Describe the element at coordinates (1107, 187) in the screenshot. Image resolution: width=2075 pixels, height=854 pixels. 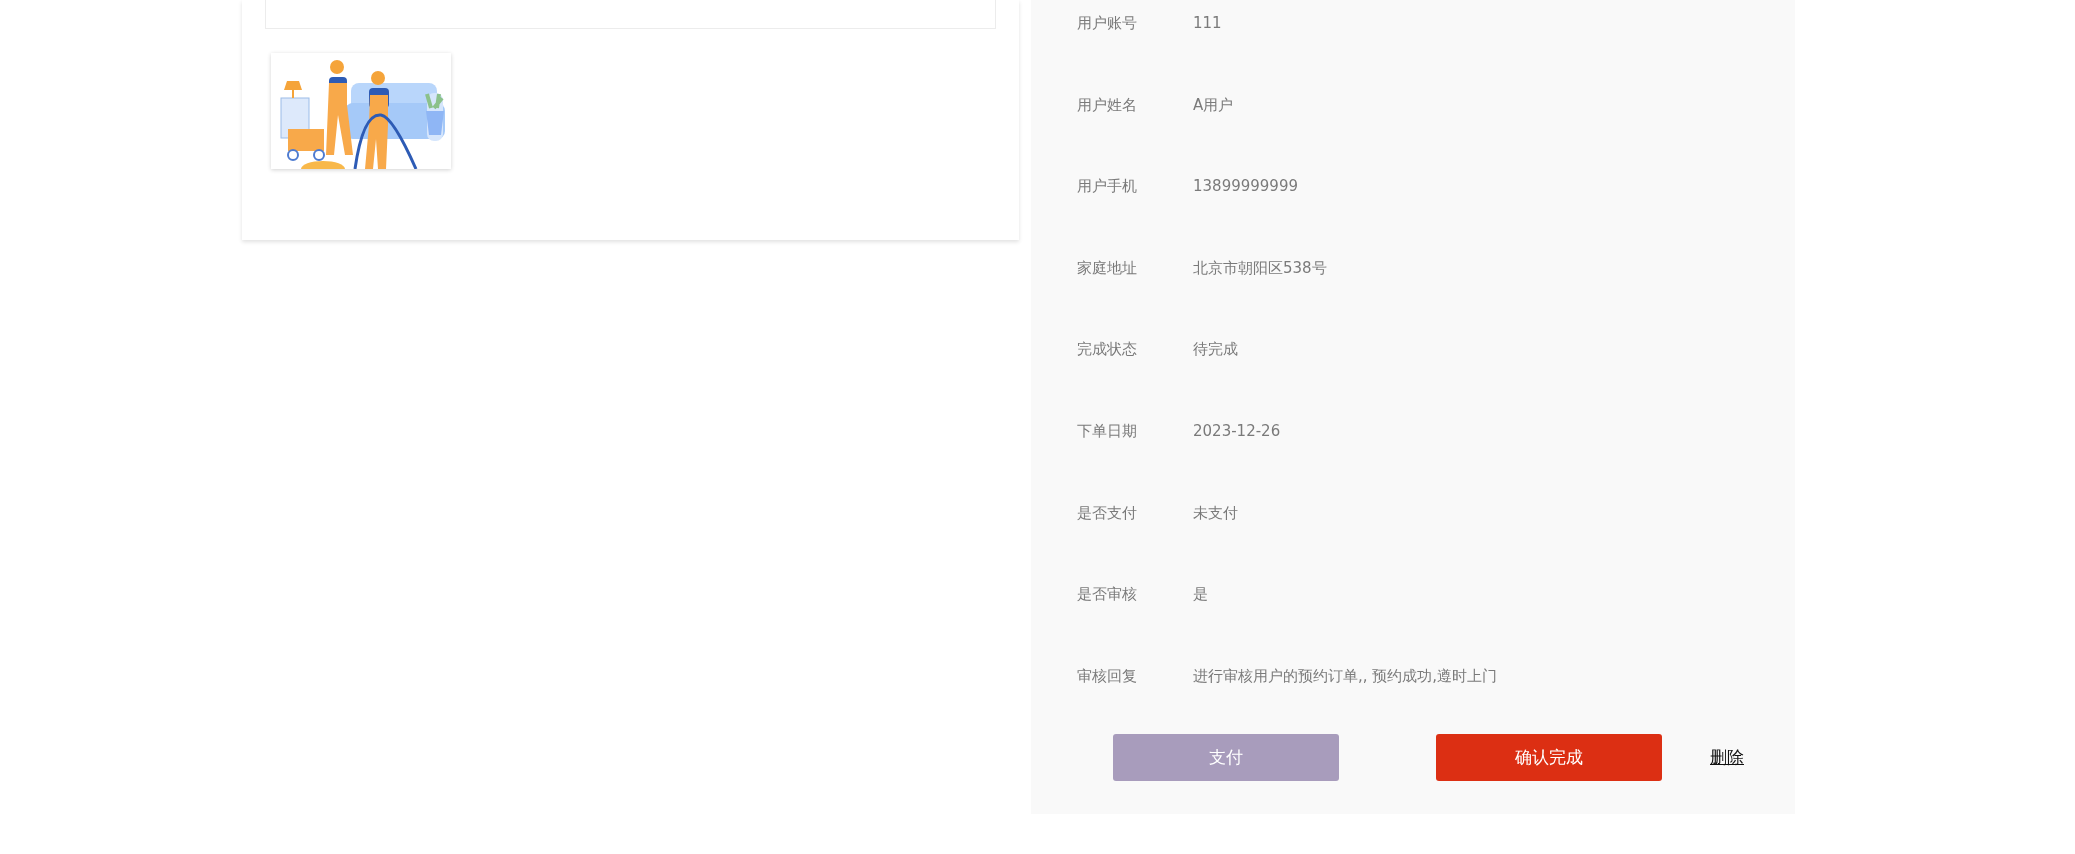
I see `field-label: 用户手机` at that location.